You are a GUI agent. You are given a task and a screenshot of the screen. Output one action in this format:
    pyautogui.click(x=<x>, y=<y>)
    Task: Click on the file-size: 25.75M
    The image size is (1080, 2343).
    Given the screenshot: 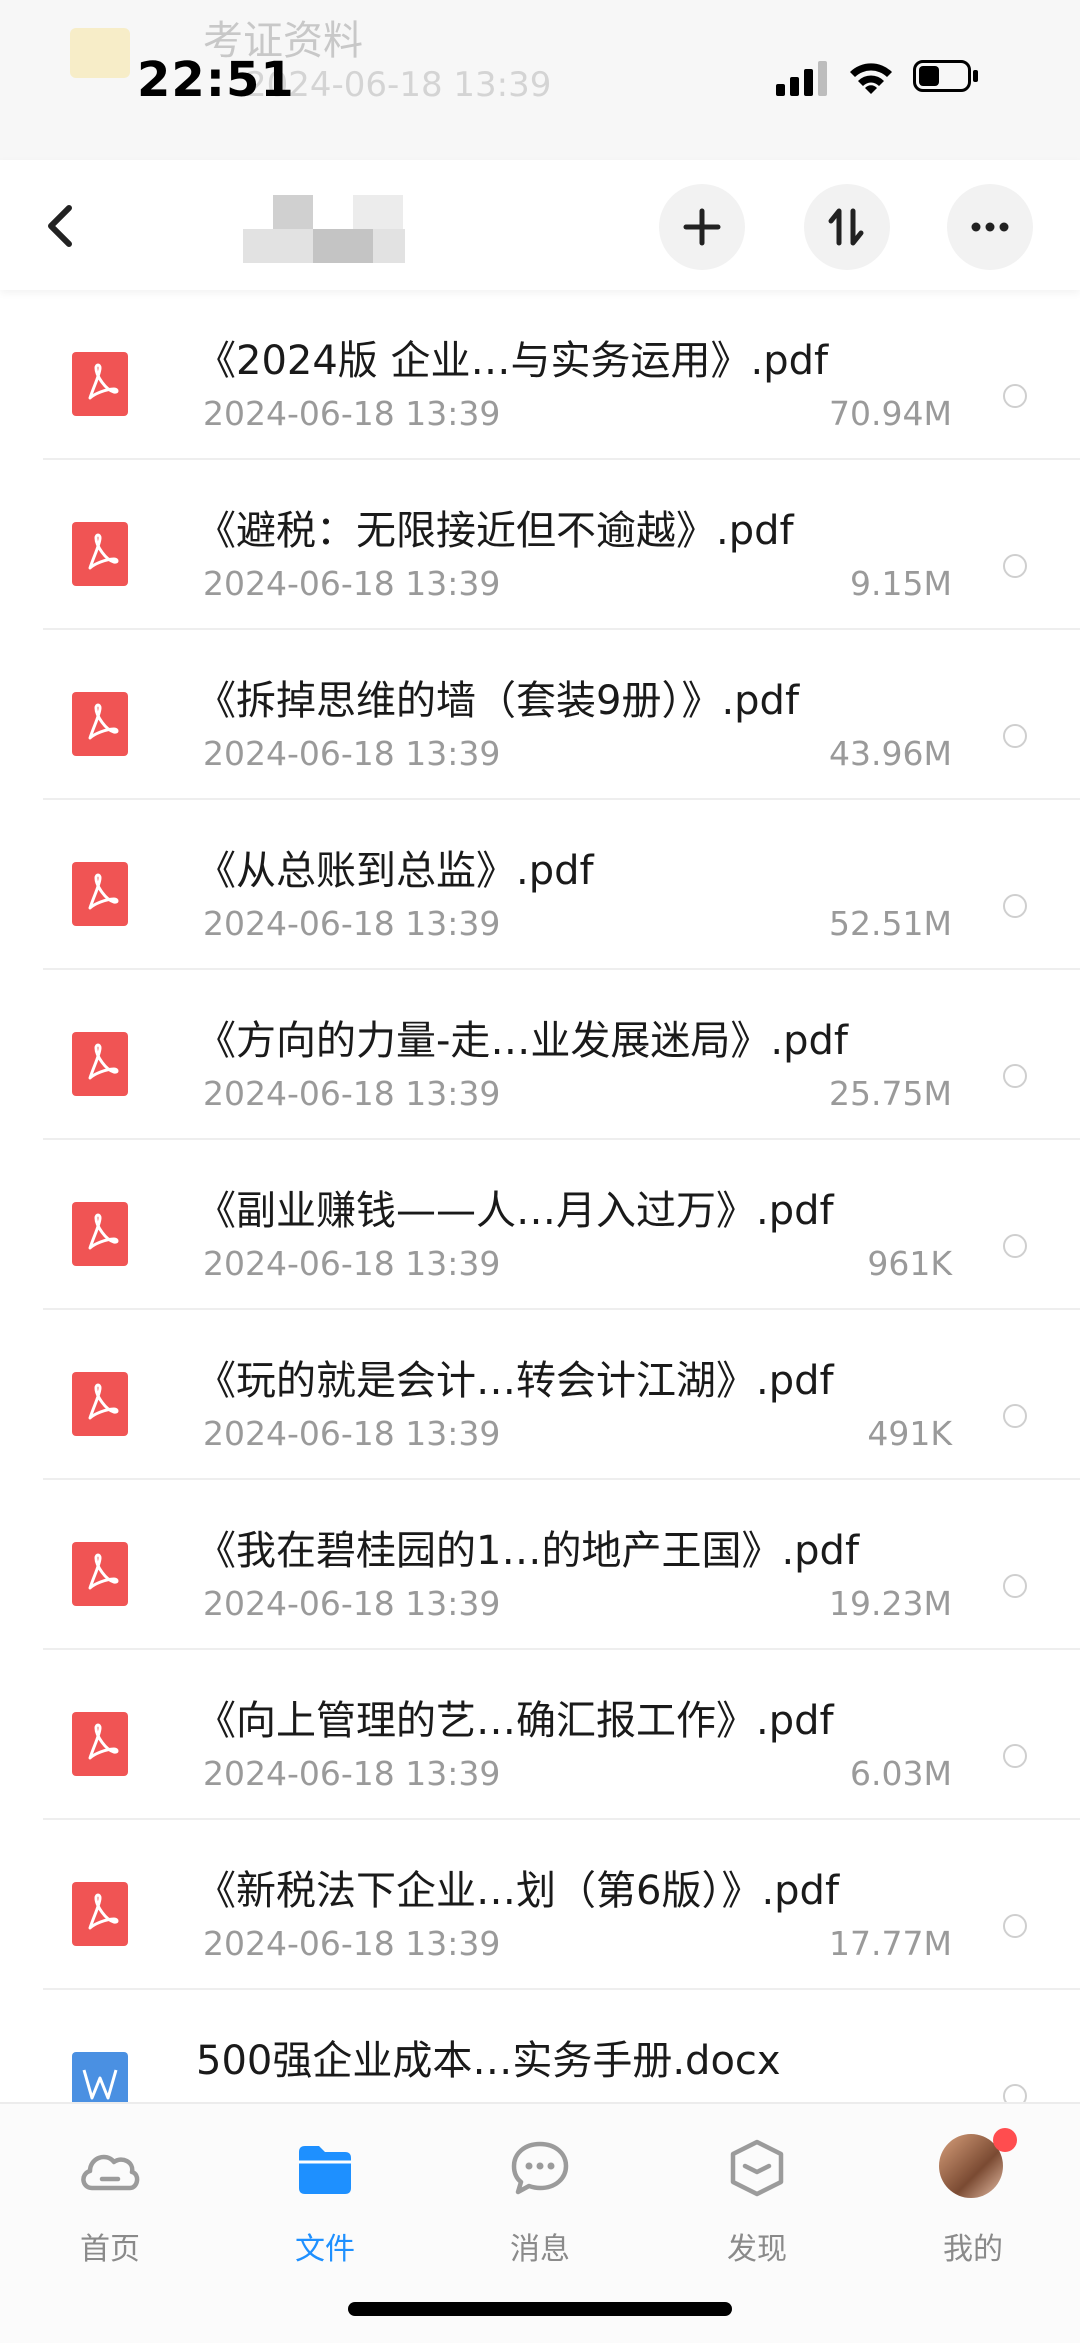 What is the action you would take?
    pyautogui.click(x=890, y=1093)
    